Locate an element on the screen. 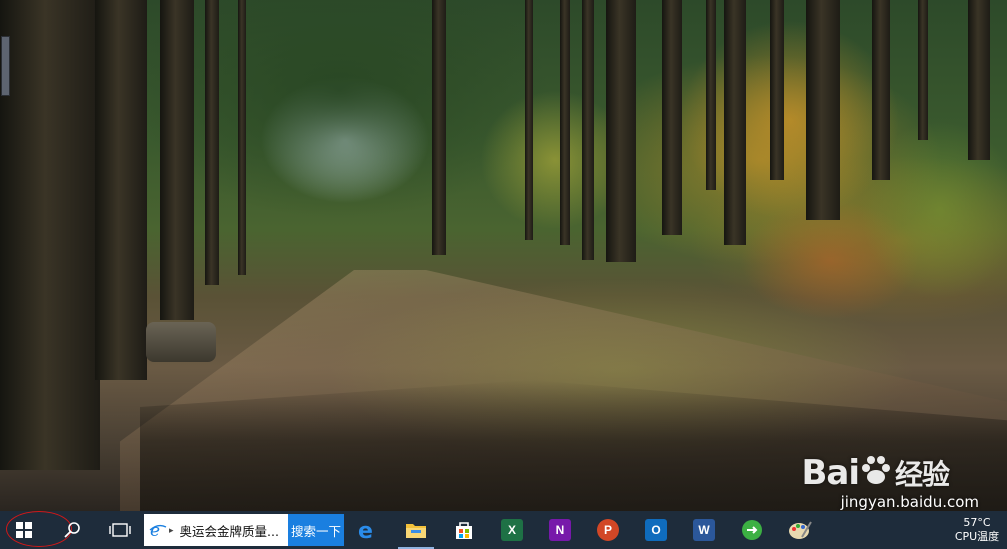 The width and height of the screenshot is (1007, 549). search-button is located at coordinates (72, 530).